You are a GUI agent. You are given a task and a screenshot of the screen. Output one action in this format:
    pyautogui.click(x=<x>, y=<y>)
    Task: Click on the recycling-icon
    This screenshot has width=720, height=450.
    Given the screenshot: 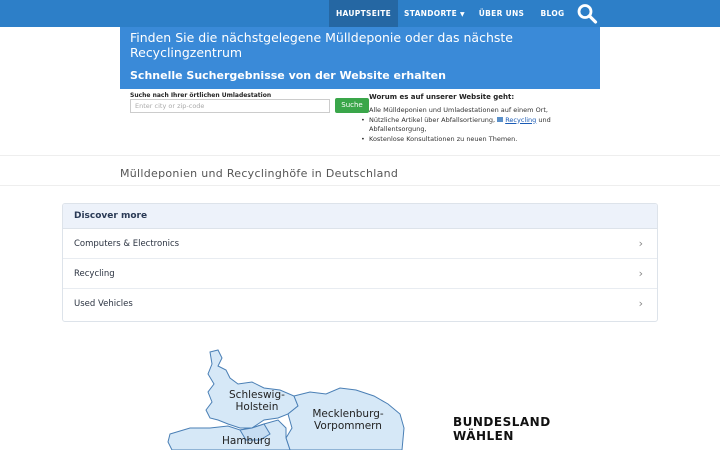 What is the action you would take?
    pyautogui.click(x=500, y=119)
    